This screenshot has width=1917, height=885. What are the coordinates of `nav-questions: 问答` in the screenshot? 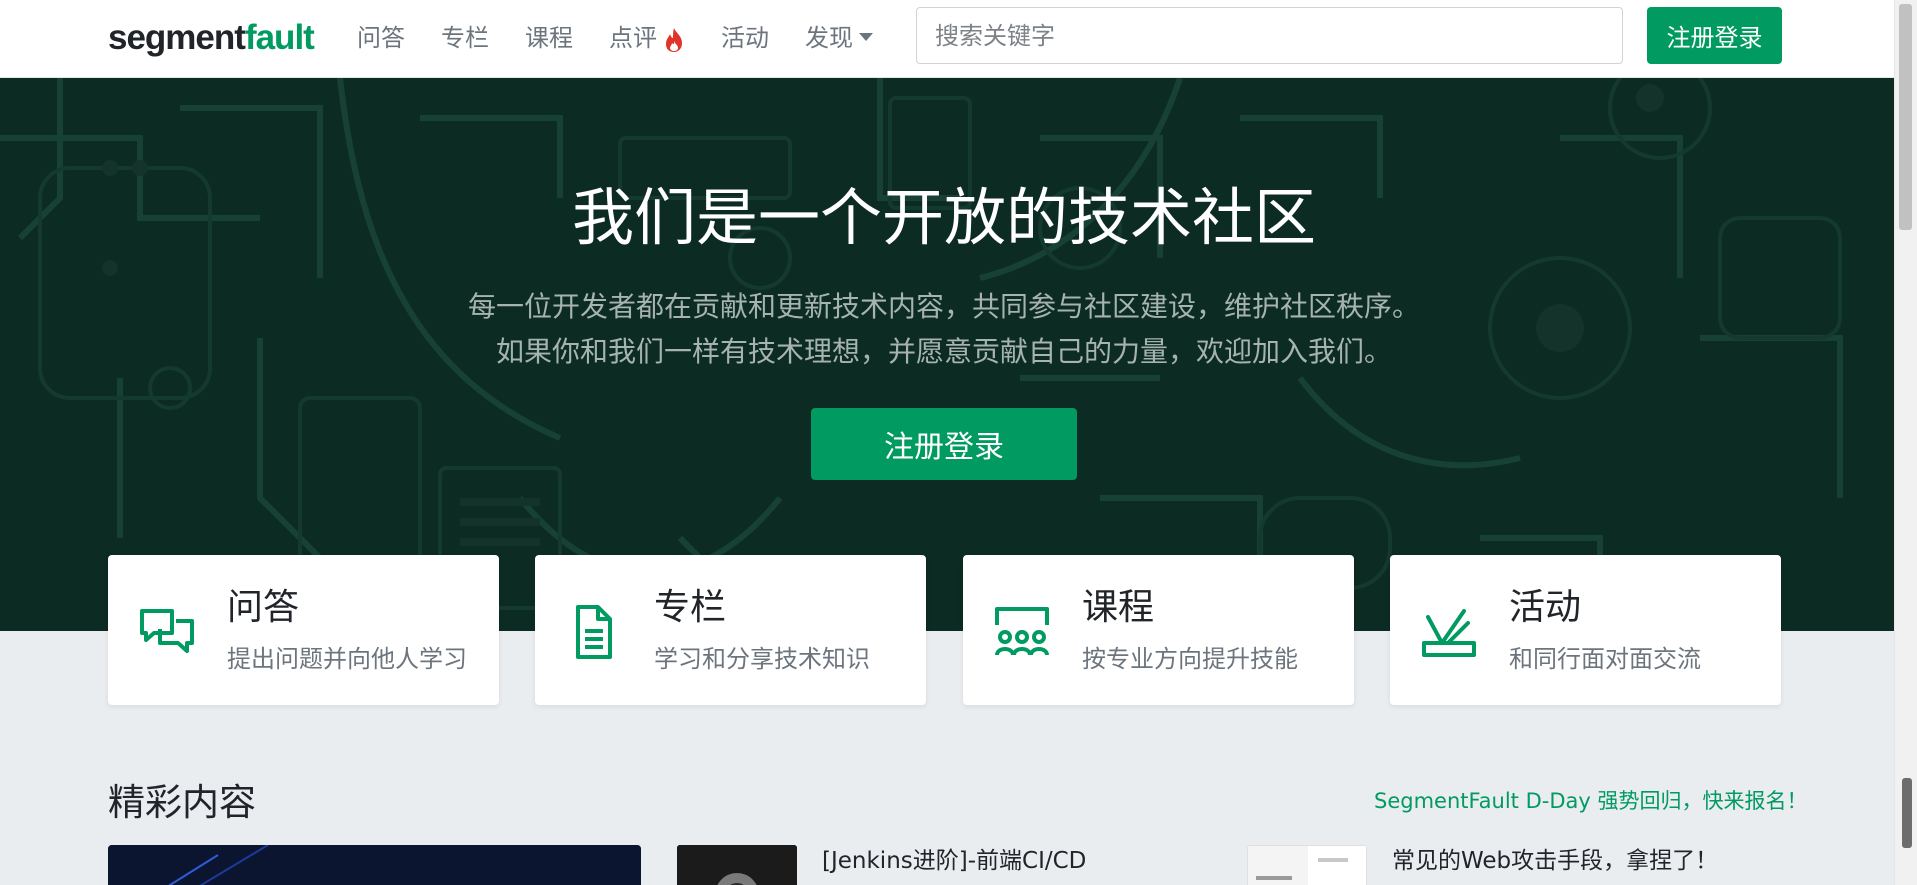 It's located at (381, 38).